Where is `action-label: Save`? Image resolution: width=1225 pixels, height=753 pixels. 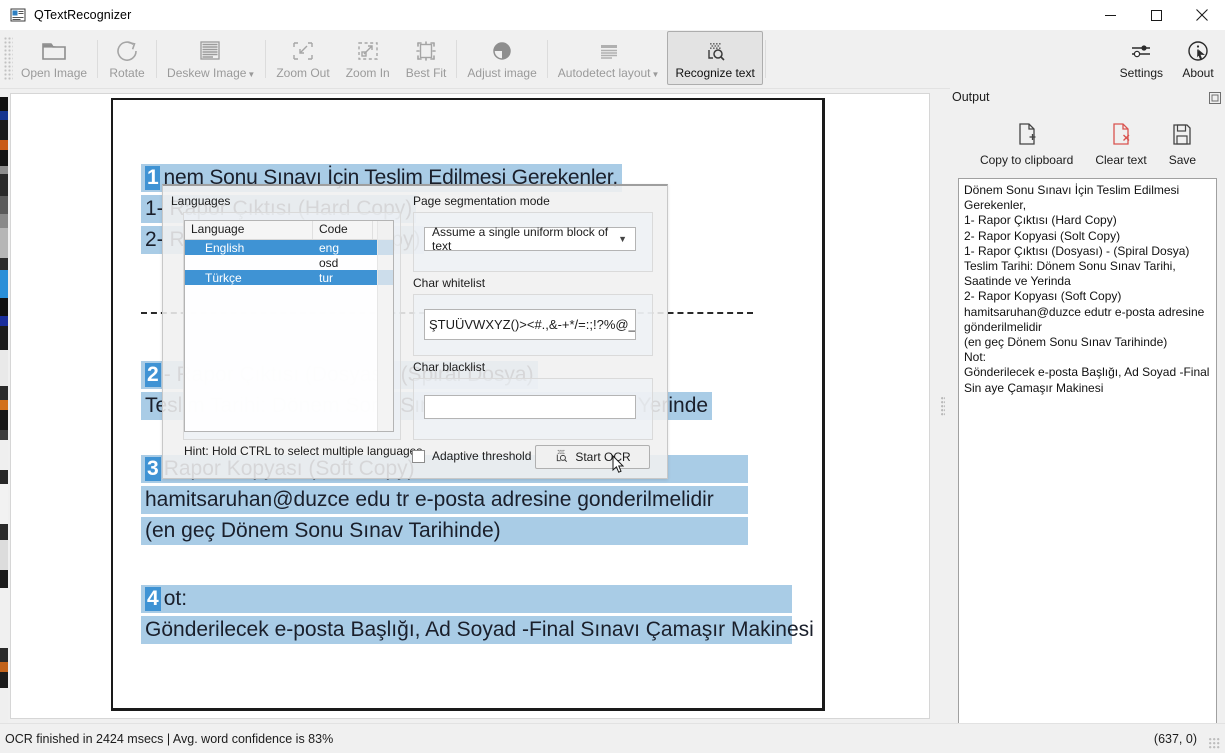 action-label: Save is located at coordinates (1182, 160).